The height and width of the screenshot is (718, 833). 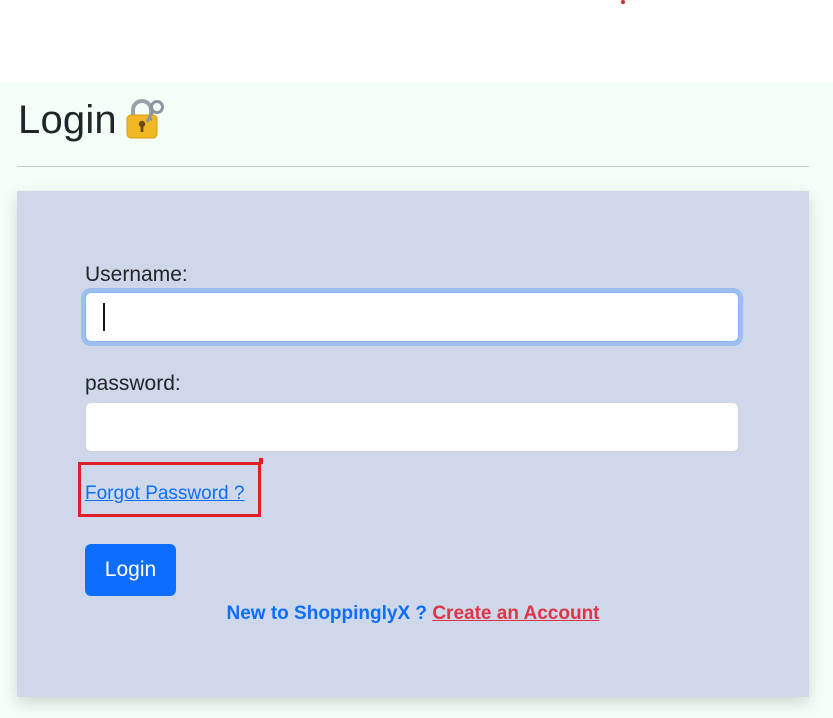 What do you see at coordinates (515, 613) in the screenshot?
I see `create-account-link: Create an Account` at bounding box center [515, 613].